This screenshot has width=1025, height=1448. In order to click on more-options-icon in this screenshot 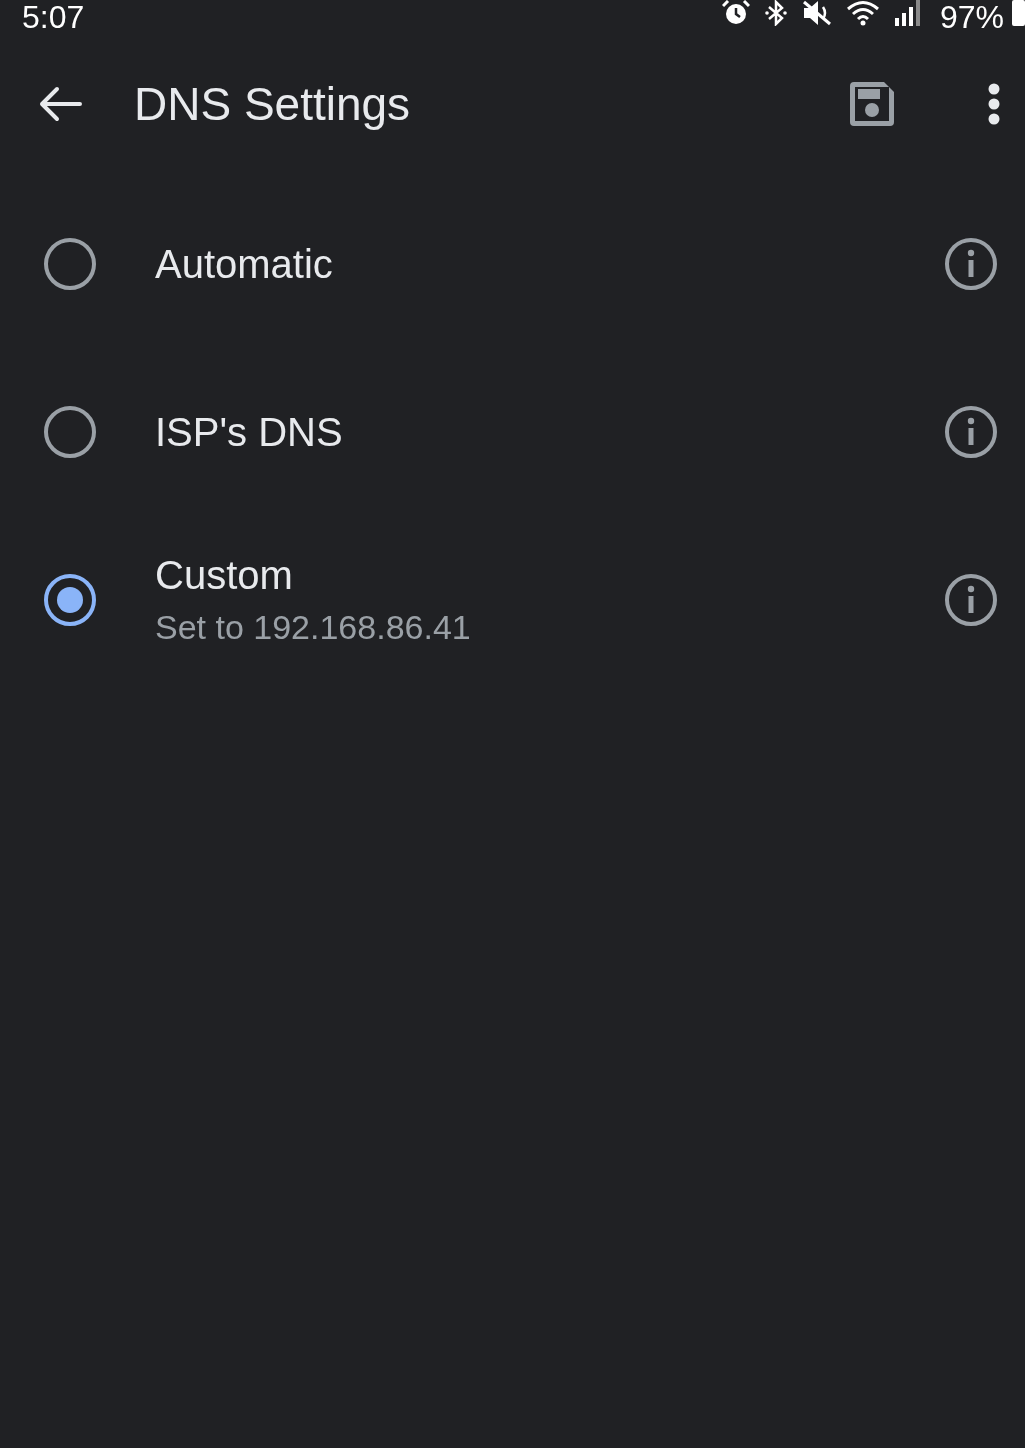, I will do `click(994, 104)`.